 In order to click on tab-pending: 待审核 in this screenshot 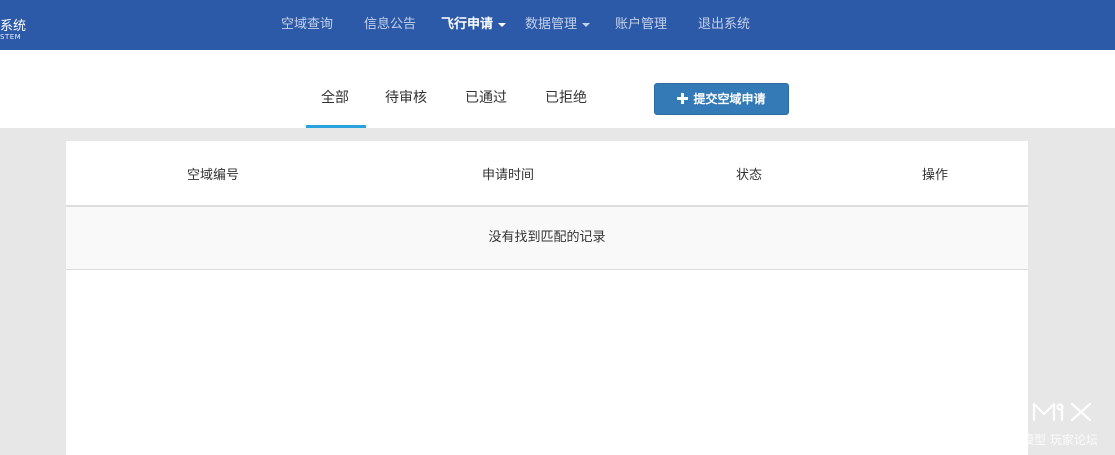, I will do `click(406, 97)`.